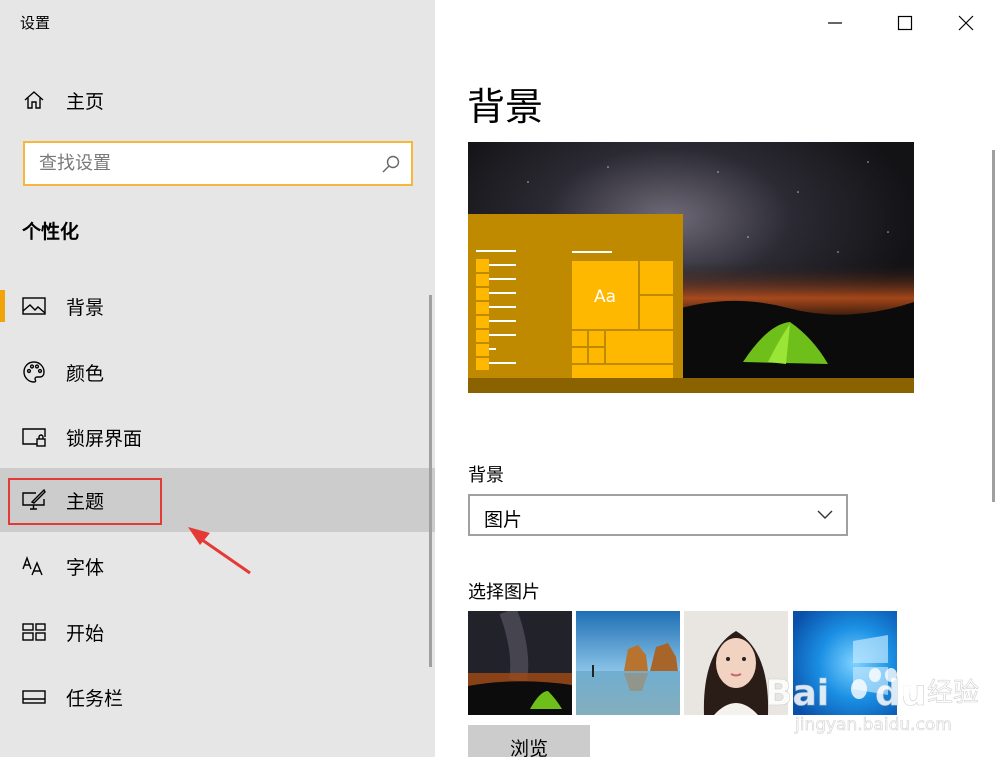  What do you see at coordinates (503, 520) in the screenshot?
I see `background-type-value: 图片` at bounding box center [503, 520].